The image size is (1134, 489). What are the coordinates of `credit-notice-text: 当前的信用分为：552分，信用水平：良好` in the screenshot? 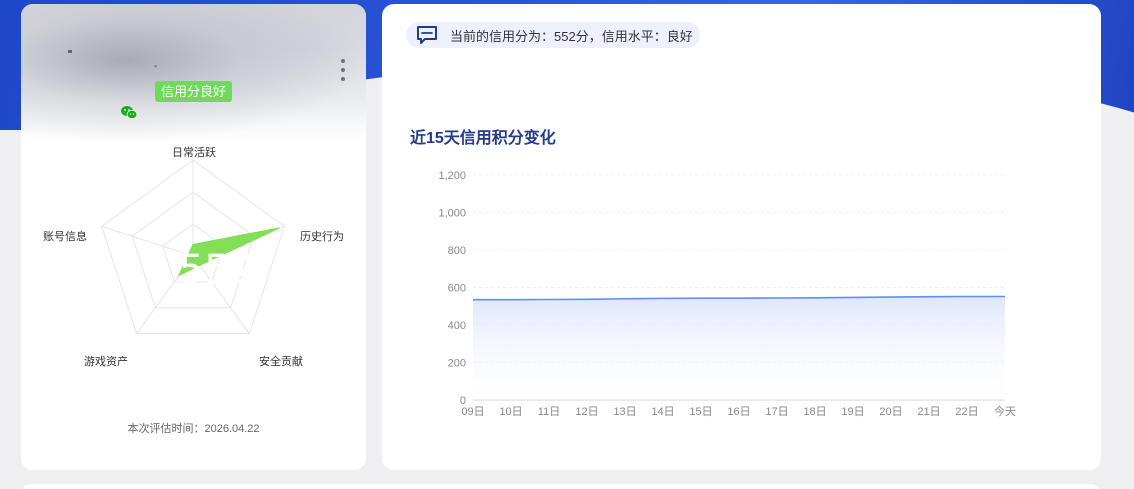 It's located at (571, 36).